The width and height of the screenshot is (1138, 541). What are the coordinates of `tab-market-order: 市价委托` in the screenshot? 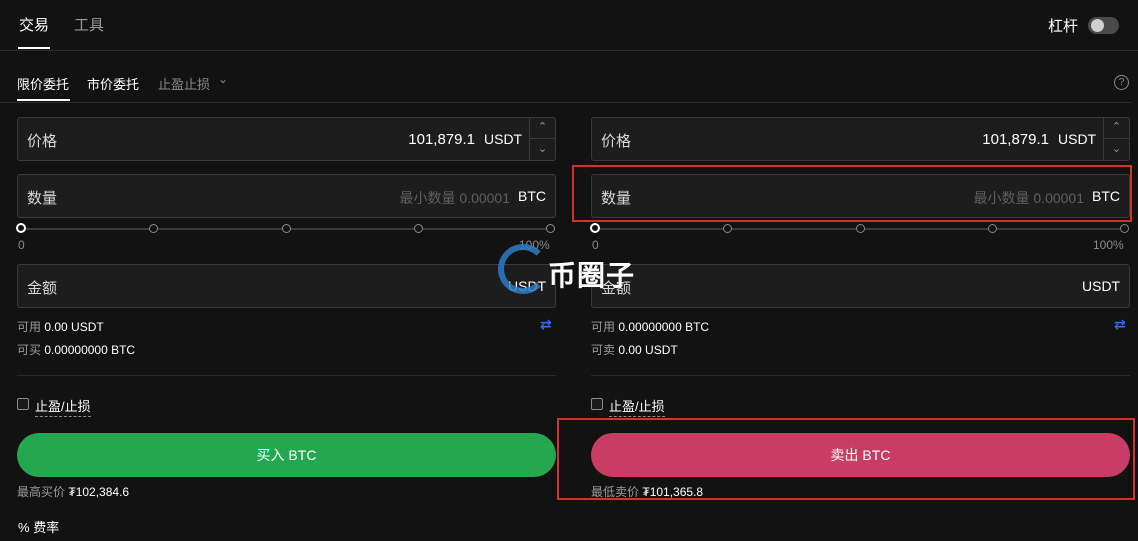 It's located at (113, 83).